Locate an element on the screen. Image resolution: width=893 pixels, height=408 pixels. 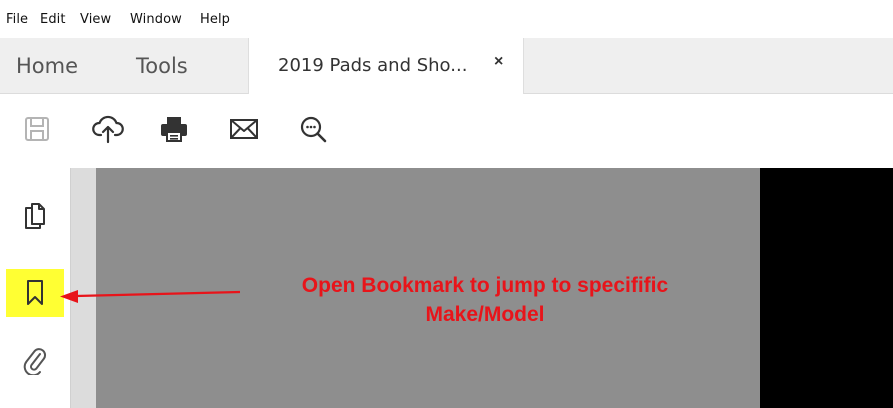
menu-help: Help is located at coordinates (215, 19).